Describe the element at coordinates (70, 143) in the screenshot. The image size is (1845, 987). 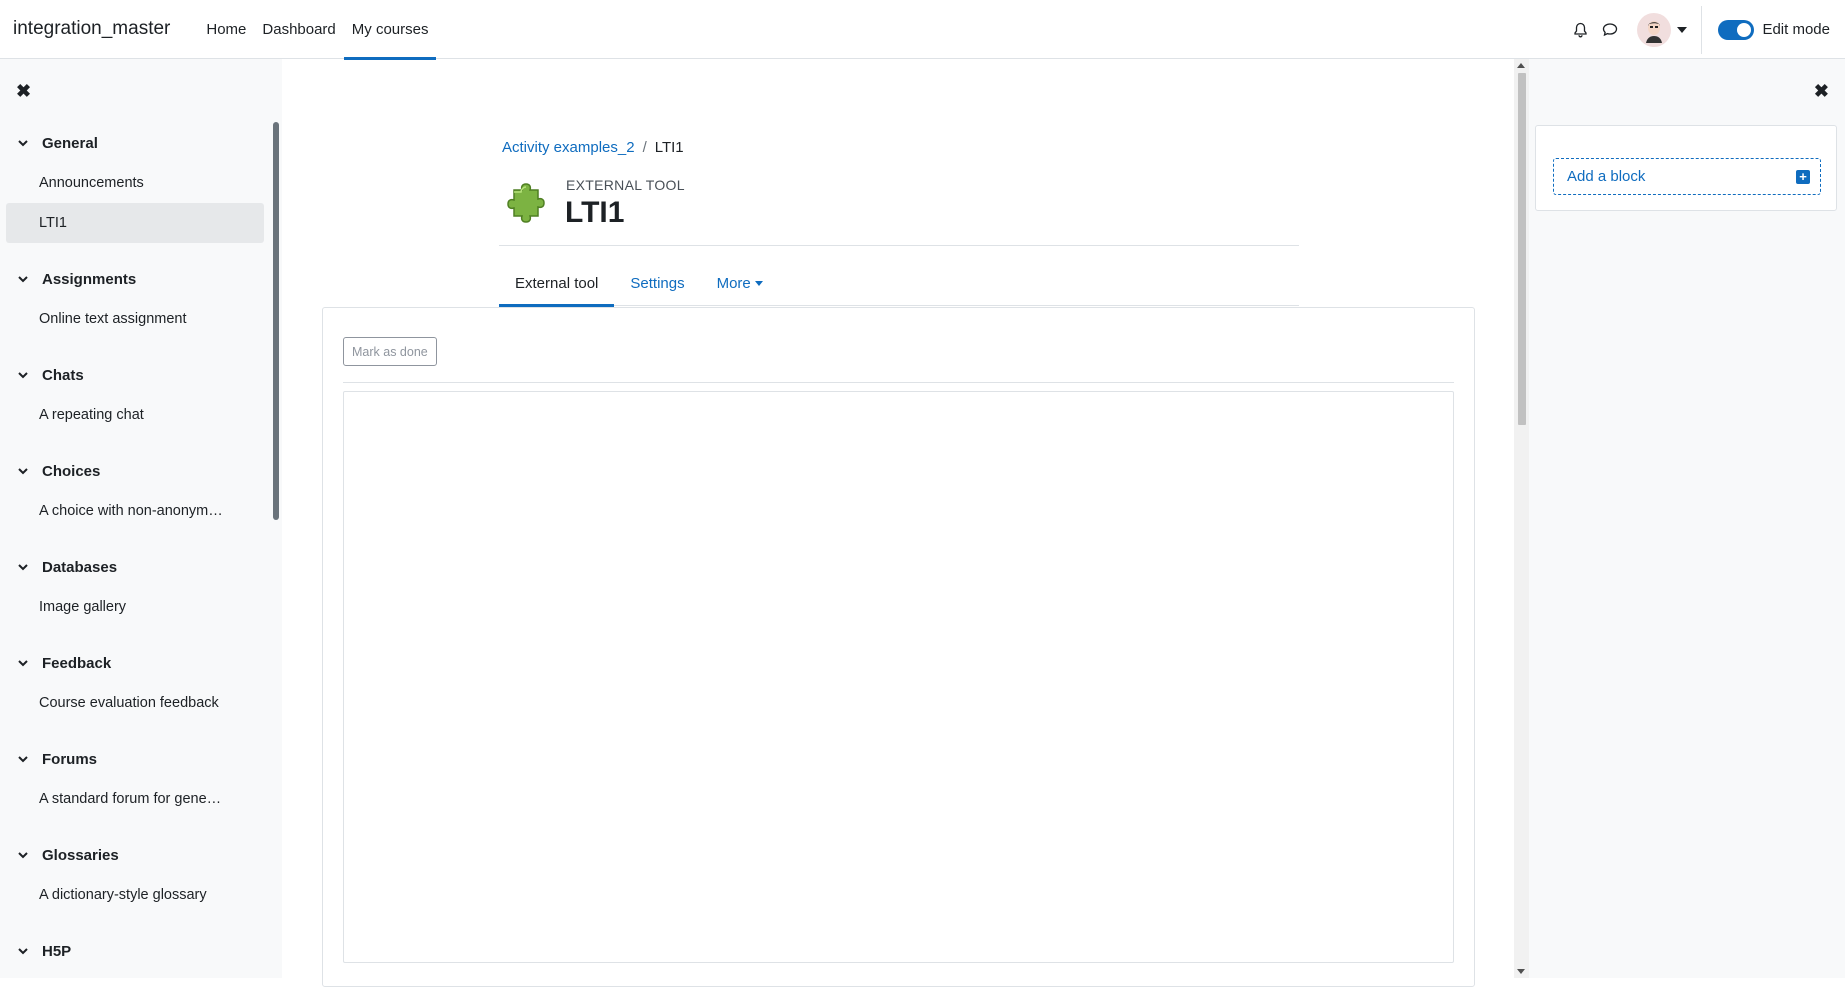
I see `course-section-title: General` at that location.